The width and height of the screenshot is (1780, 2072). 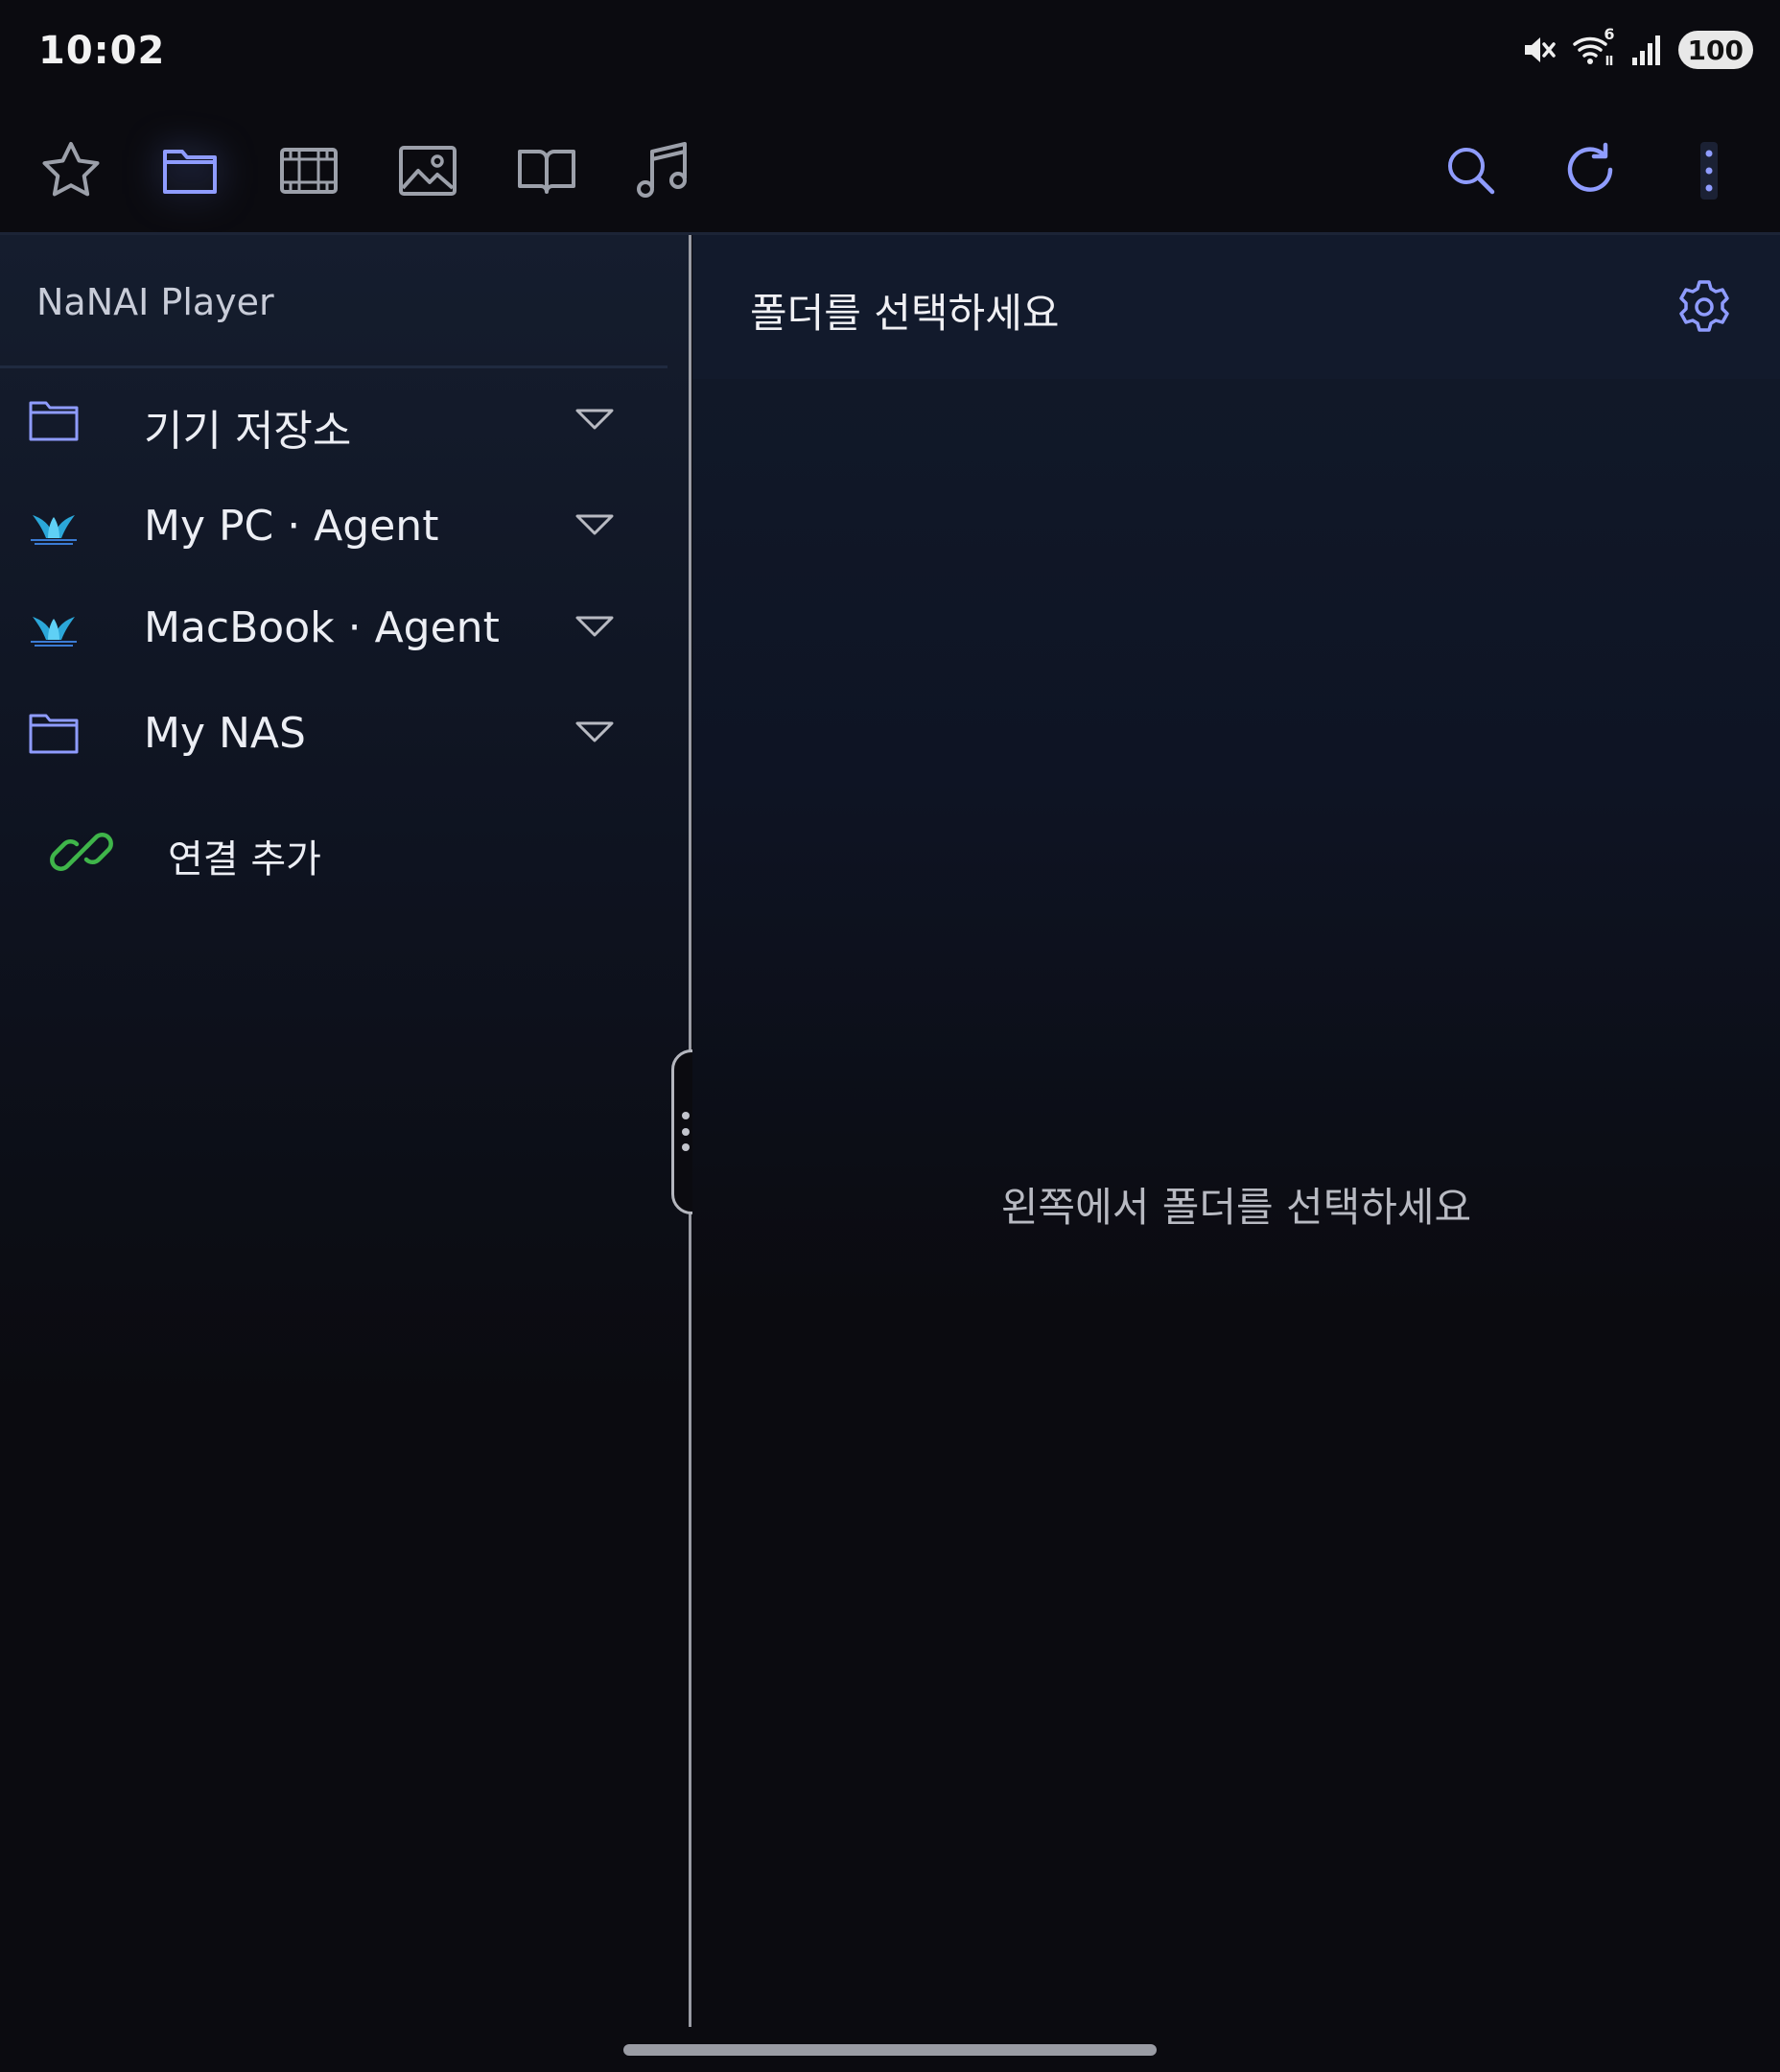 I want to click on tab-books, so click(x=547, y=171).